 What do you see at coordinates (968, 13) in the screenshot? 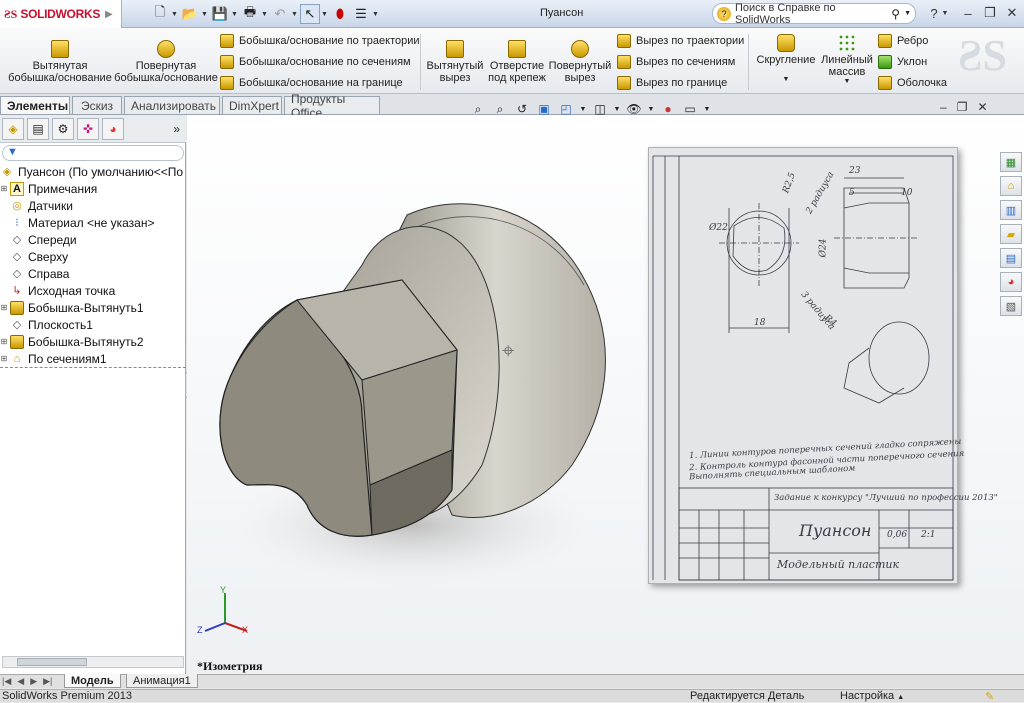
I see `minimize-button: –` at bounding box center [968, 13].